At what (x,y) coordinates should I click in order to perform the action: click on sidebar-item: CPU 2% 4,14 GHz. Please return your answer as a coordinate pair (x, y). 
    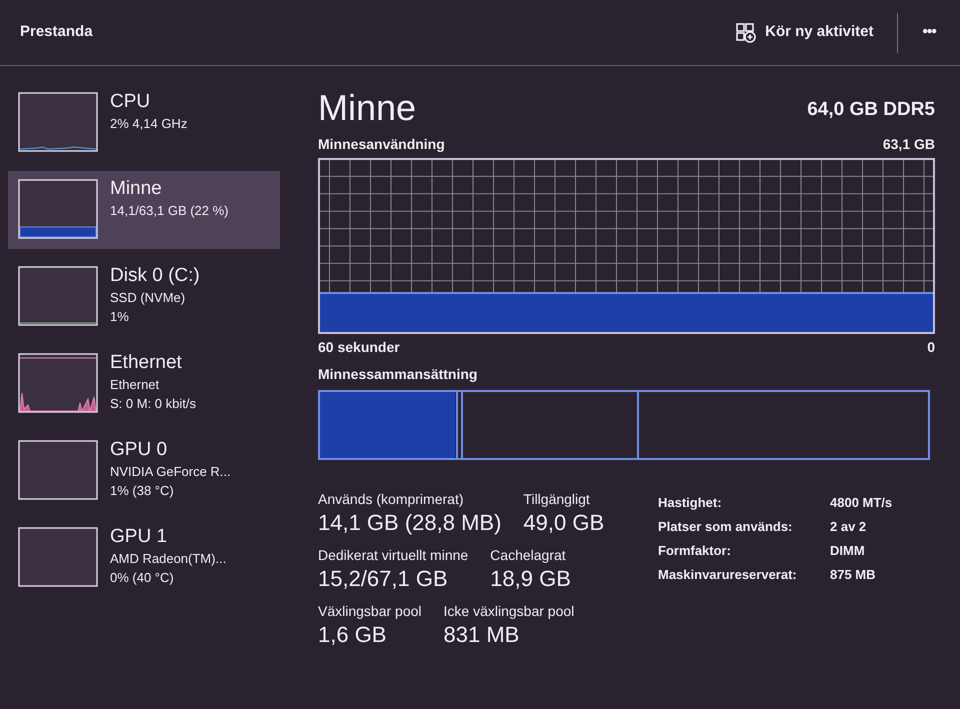
    Looking at the image, I should click on (144, 123).